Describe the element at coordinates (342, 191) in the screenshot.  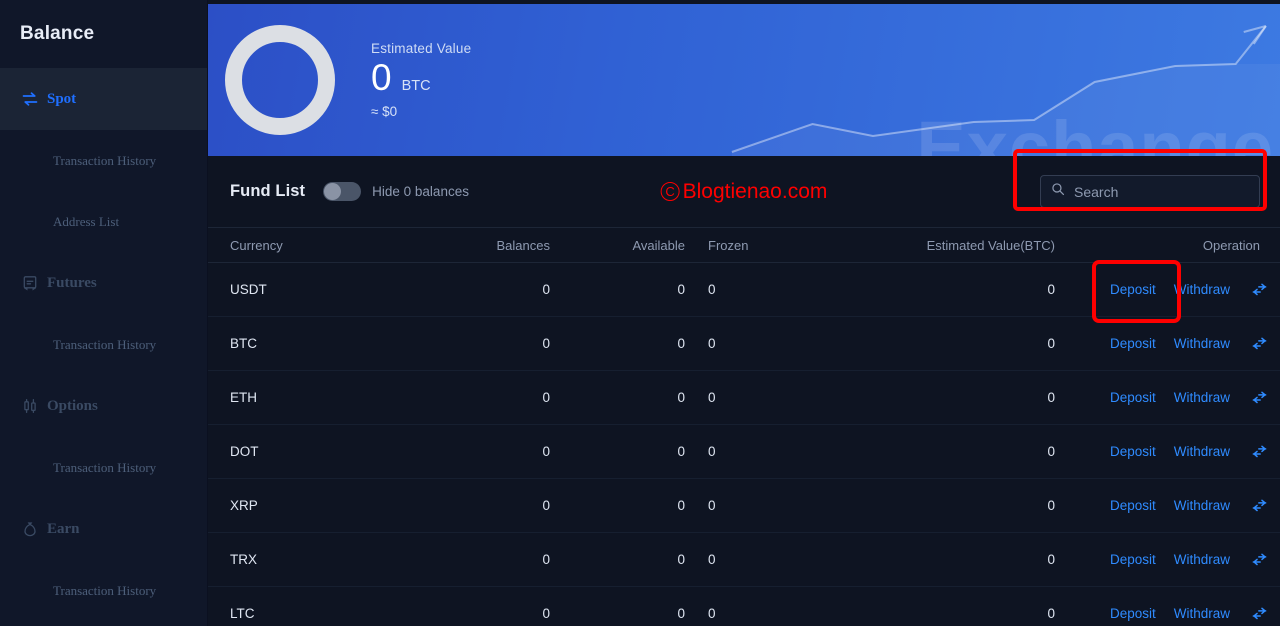
I see `hide-zero-balances-toggle` at that location.